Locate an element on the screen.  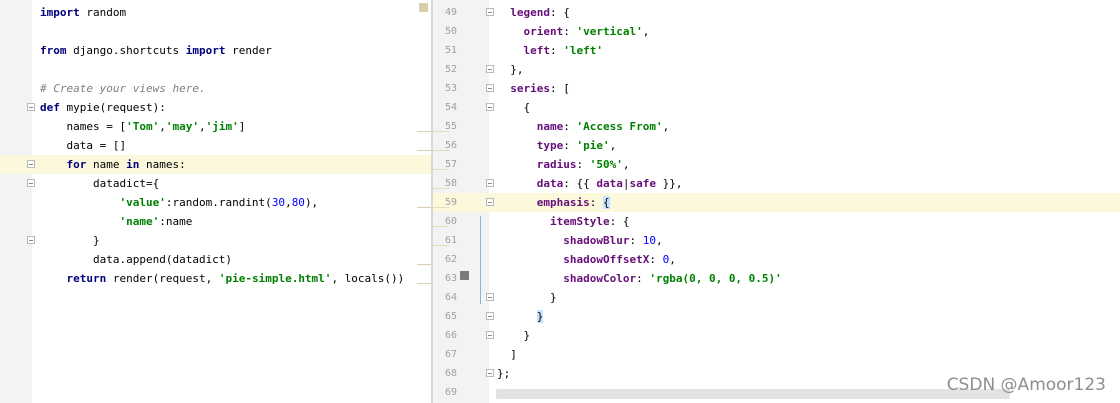
code-line: shadowColor: 'rgba(0, 0, 0, 0.5)' 63 is located at coordinates (776, 278).